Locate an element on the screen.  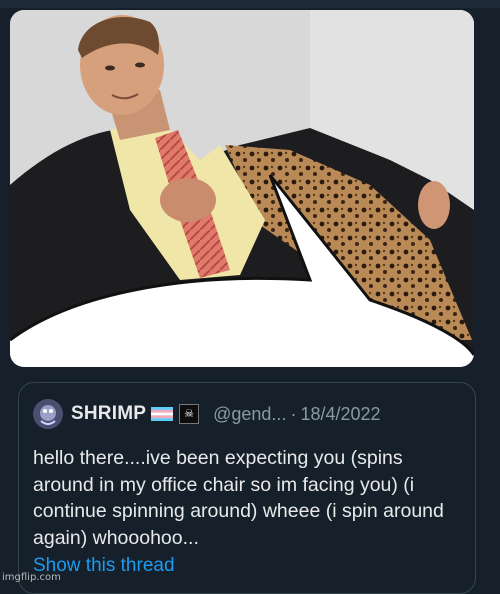
pirate-flag-icon: ☠ is located at coordinates (189, 414).